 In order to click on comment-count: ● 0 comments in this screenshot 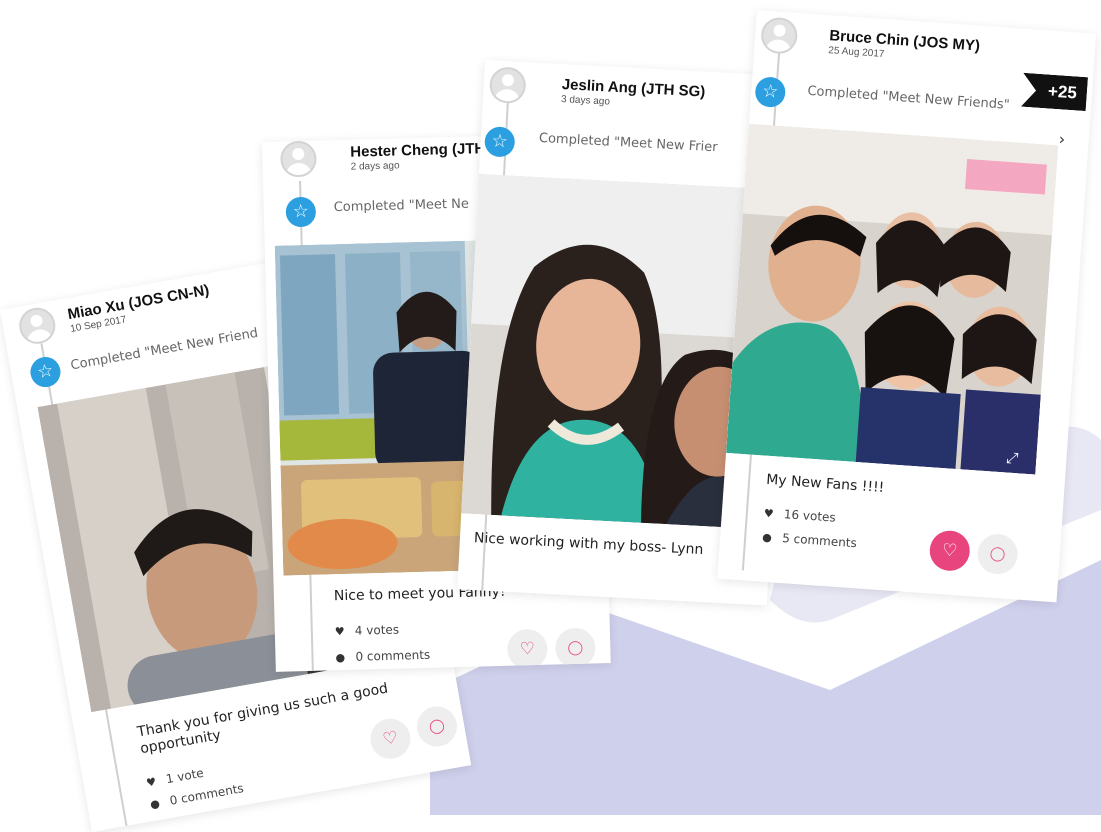, I will do `click(382, 656)`.